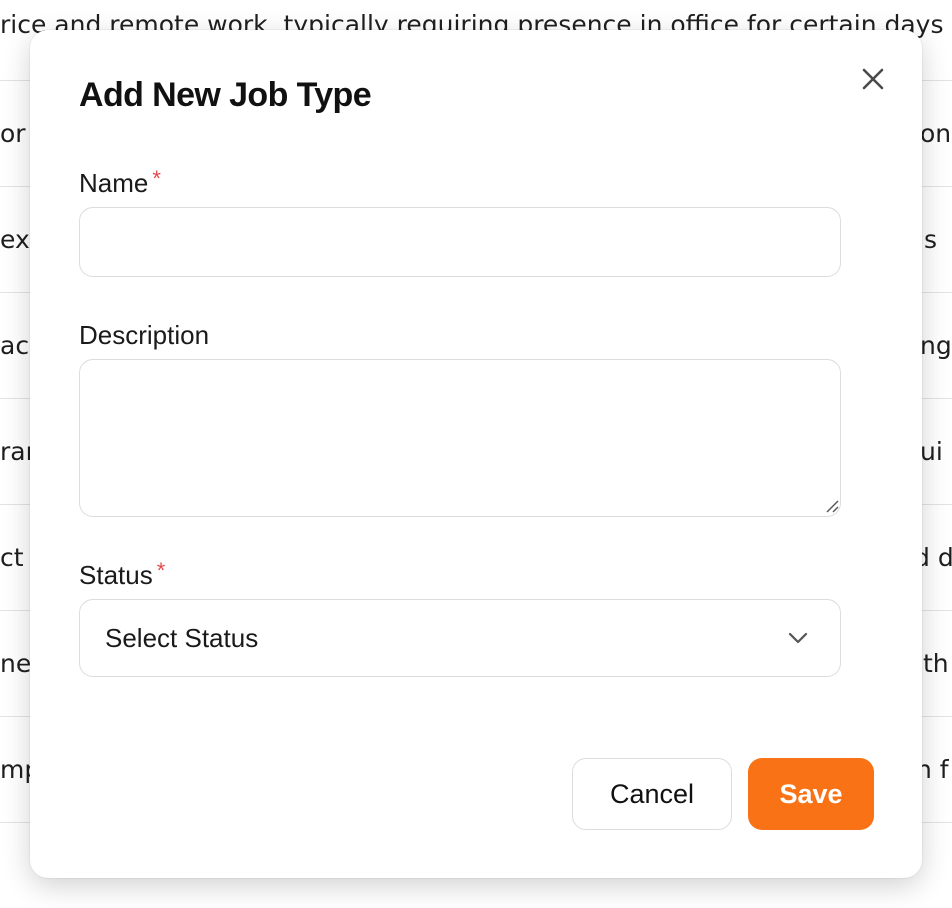 The width and height of the screenshot is (952, 908). I want to click on chevron-down-icon, so click(798, 638).